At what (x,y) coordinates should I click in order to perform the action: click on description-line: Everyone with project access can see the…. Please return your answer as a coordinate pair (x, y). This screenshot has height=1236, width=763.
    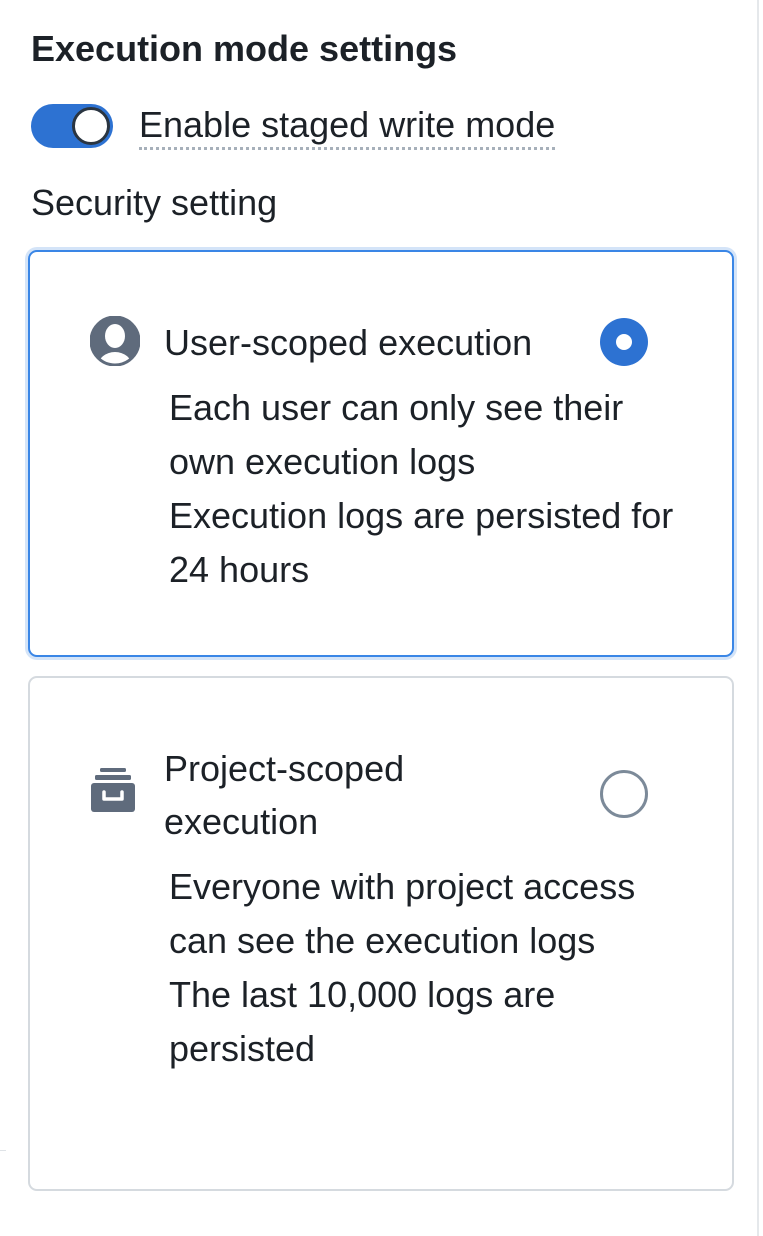
    Looking at the image, I should click on (402, 913).